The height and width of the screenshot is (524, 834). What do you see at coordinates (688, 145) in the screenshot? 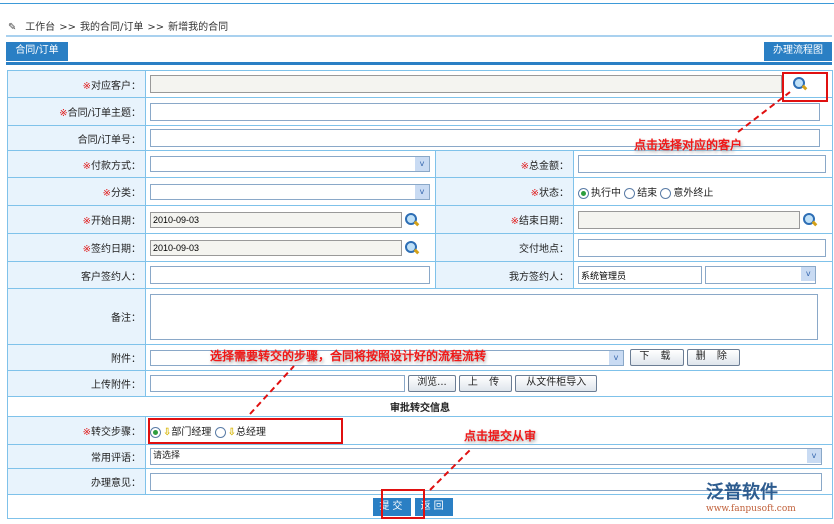
I see `annotation-customer: 点击选择对应的客户` at bounding box center [688, 145].